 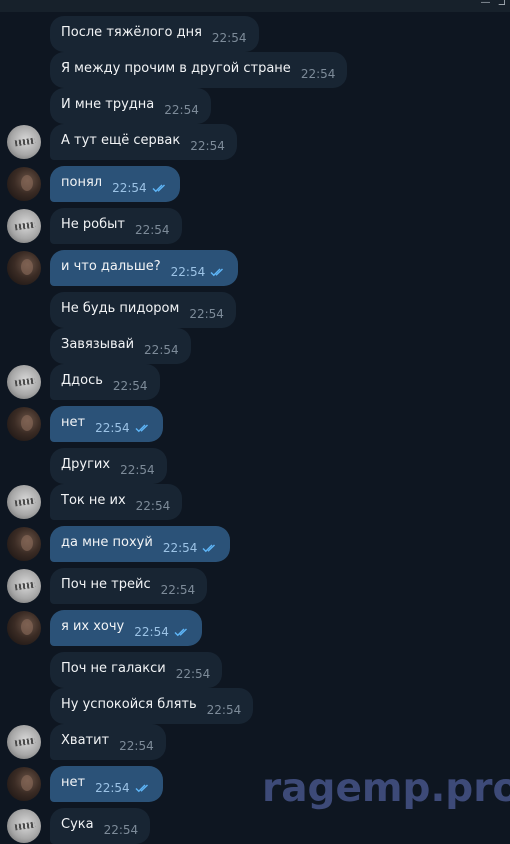 I want to click on message-text: Других, so click(x=86, y=464).